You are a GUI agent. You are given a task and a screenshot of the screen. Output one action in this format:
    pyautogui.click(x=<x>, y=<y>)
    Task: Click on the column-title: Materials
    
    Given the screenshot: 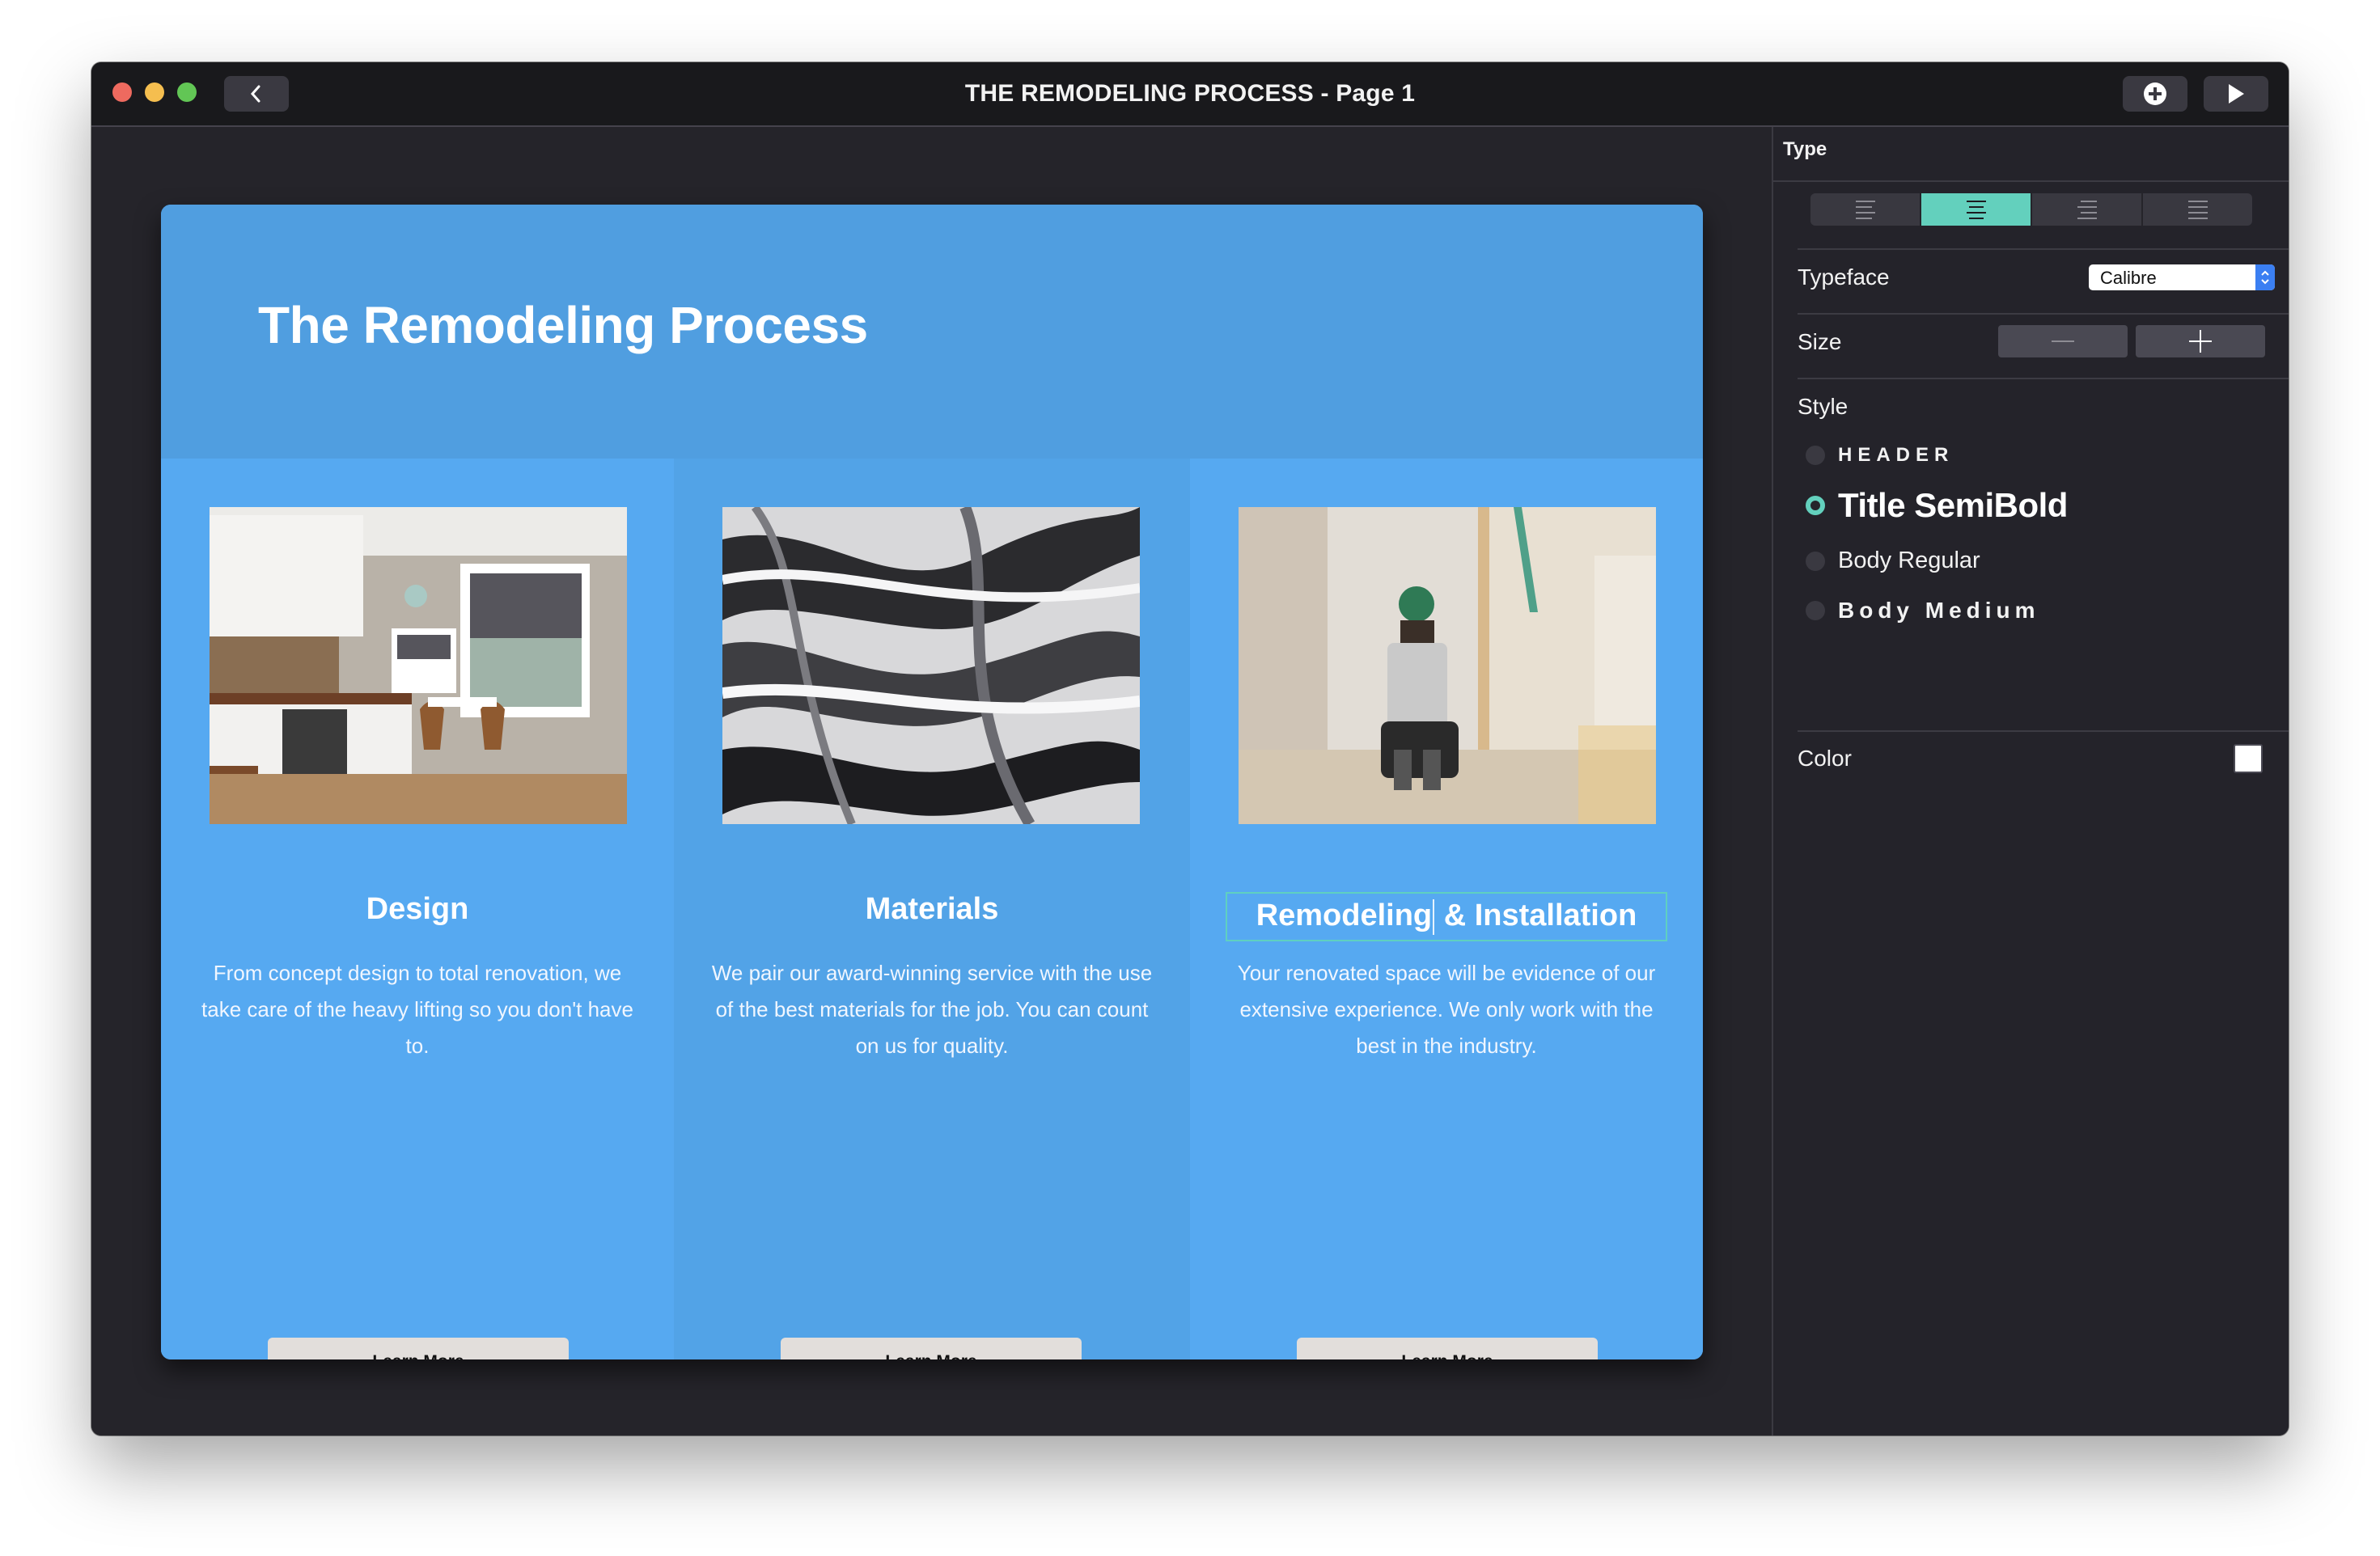 What is the action you would take?
    pyautogui.click(x=932, y=909)
    